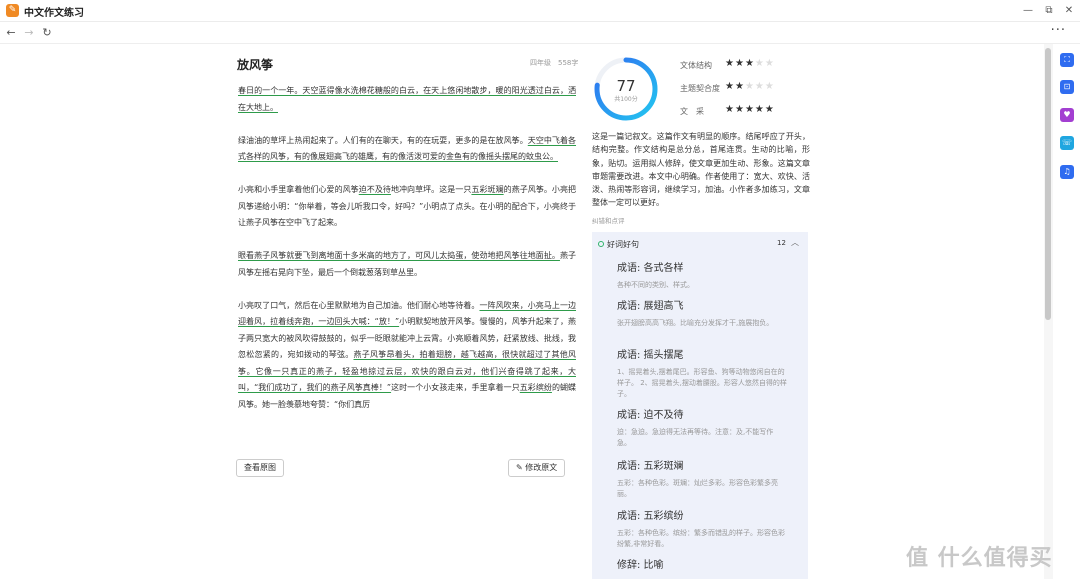 Image resolution: width=1080 pixels, height=579 pixels. I want to click on score-sub: 共100分, so click(626, 99).